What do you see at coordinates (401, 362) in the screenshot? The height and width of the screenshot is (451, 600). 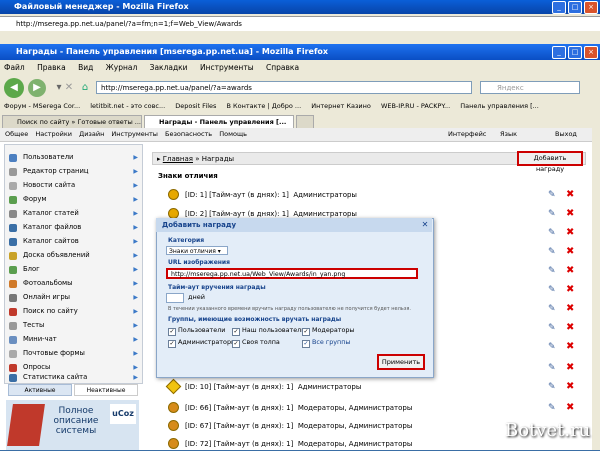 I see `apply-button: Применить` at bounding box center [401, 362].